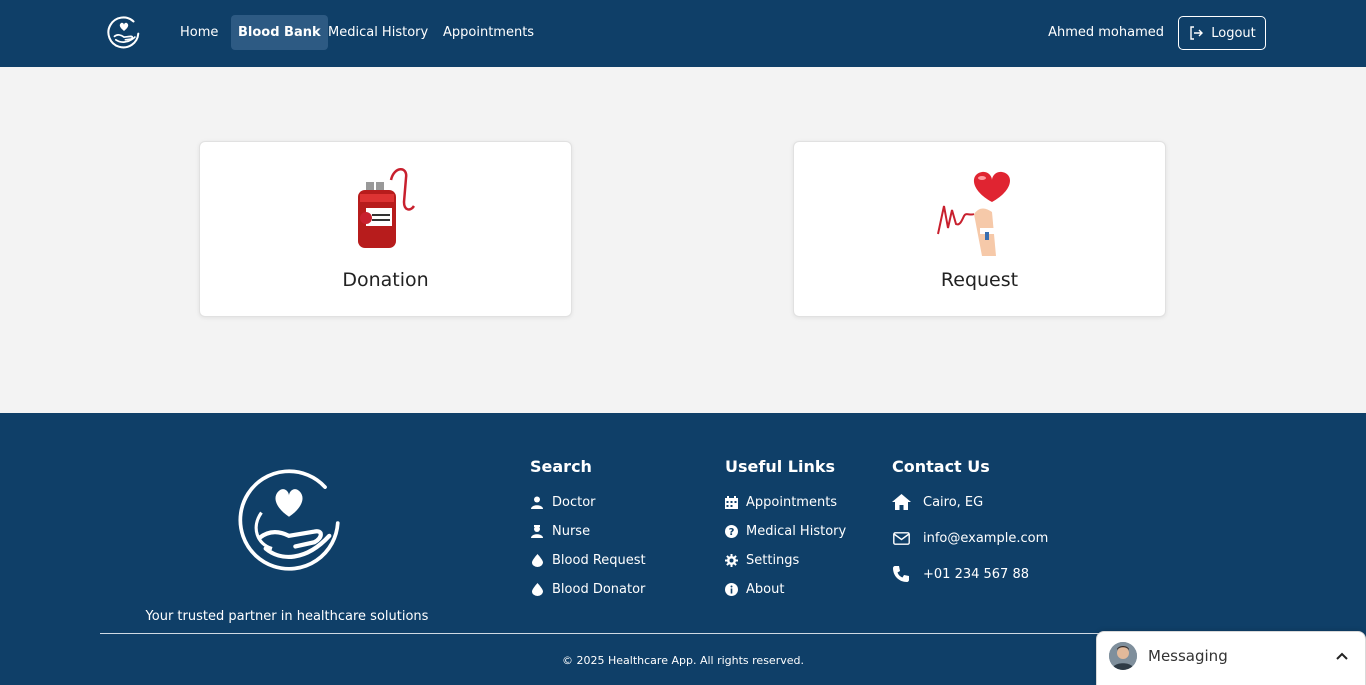 The width and height of the screenshot is (1366, 685). I want to click on footer-link-label: Settings, so click(773, 560).